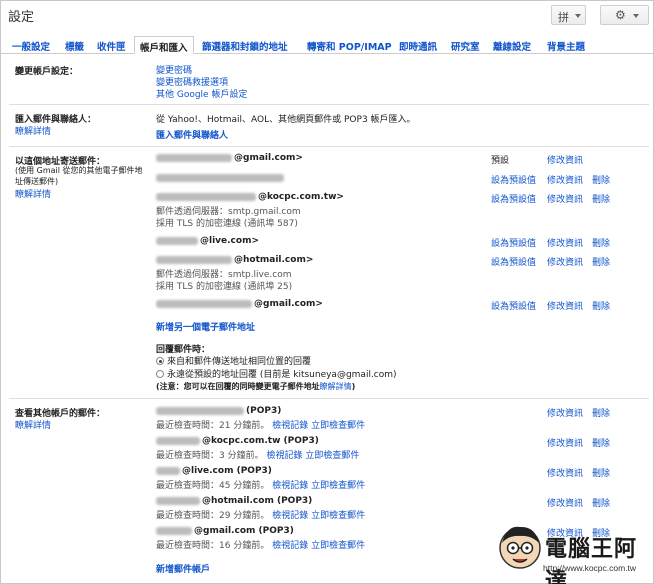 The height and width of the screenshot is (584, 654). Describe the element at coordinates (160, 374) in the screenshot. I see `radio-unselected-icon` at that location.